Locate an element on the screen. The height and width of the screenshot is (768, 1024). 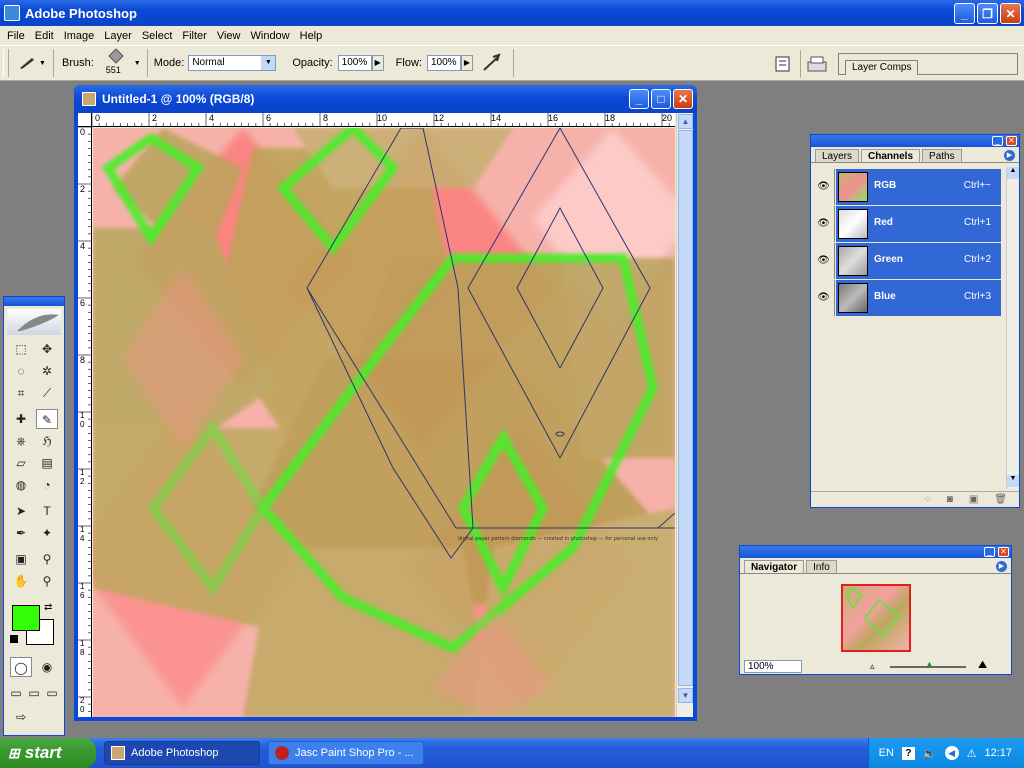
navigator-zoom-input: 100% is located at coordinates (773, 666).